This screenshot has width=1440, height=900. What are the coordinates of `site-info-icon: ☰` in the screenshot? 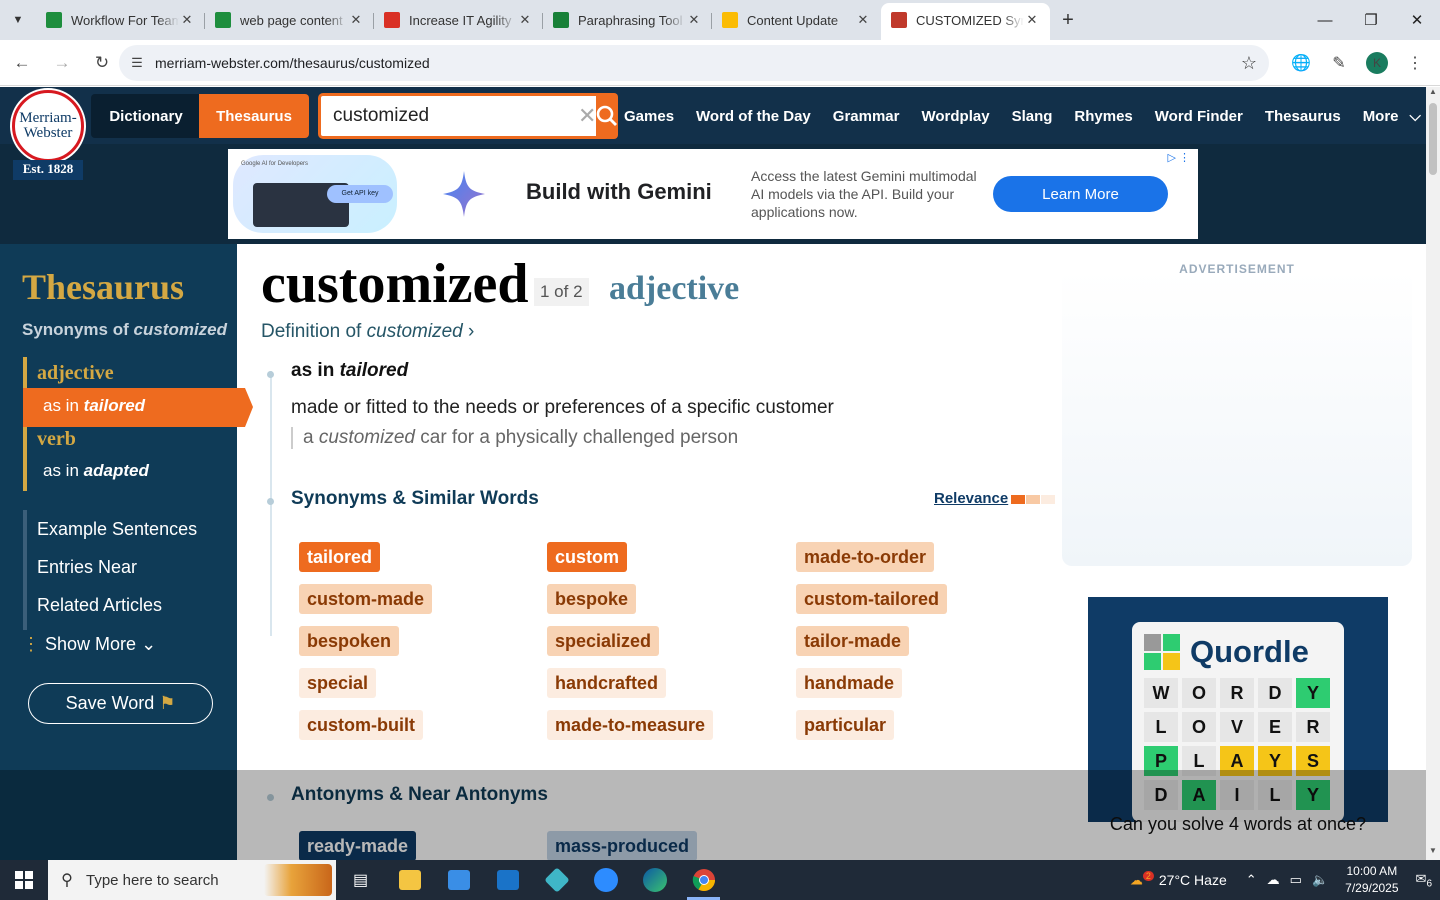 It's located at (137, 63).